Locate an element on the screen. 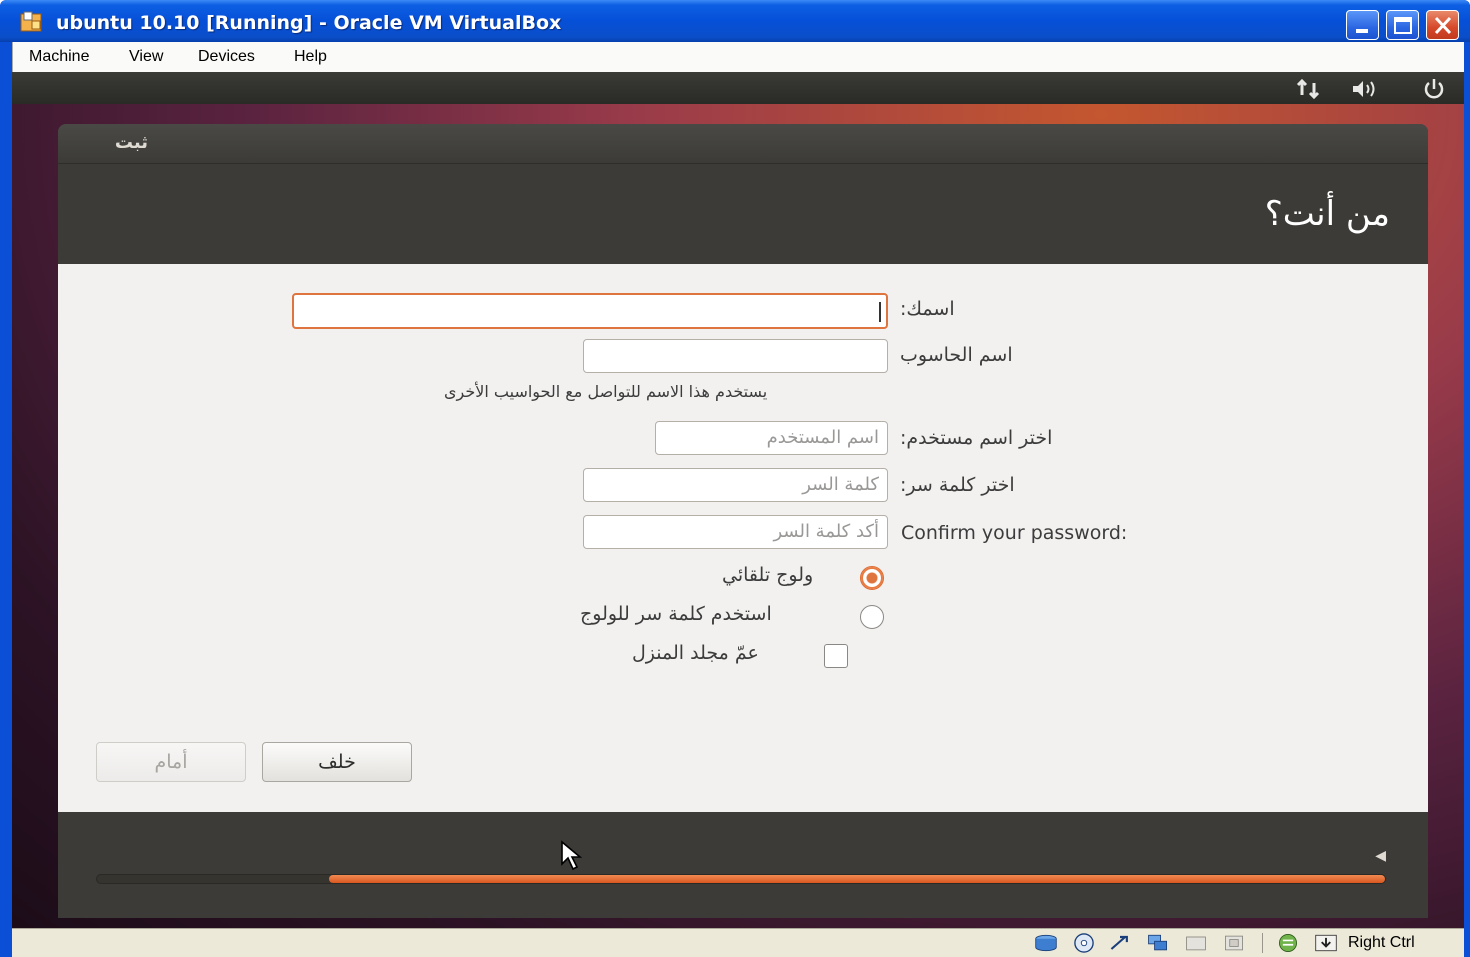  menu-machine: Machine is located at coordinates (59, 57).